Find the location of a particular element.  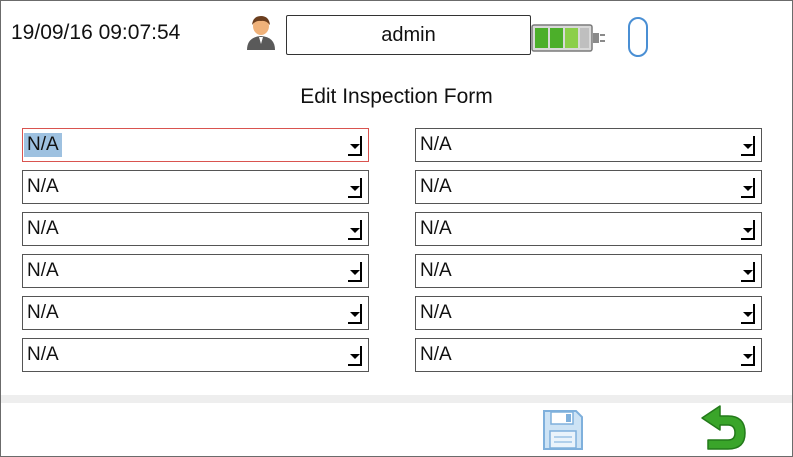

inspection-select-right-4: N/A is located at coordinates (588, 271).